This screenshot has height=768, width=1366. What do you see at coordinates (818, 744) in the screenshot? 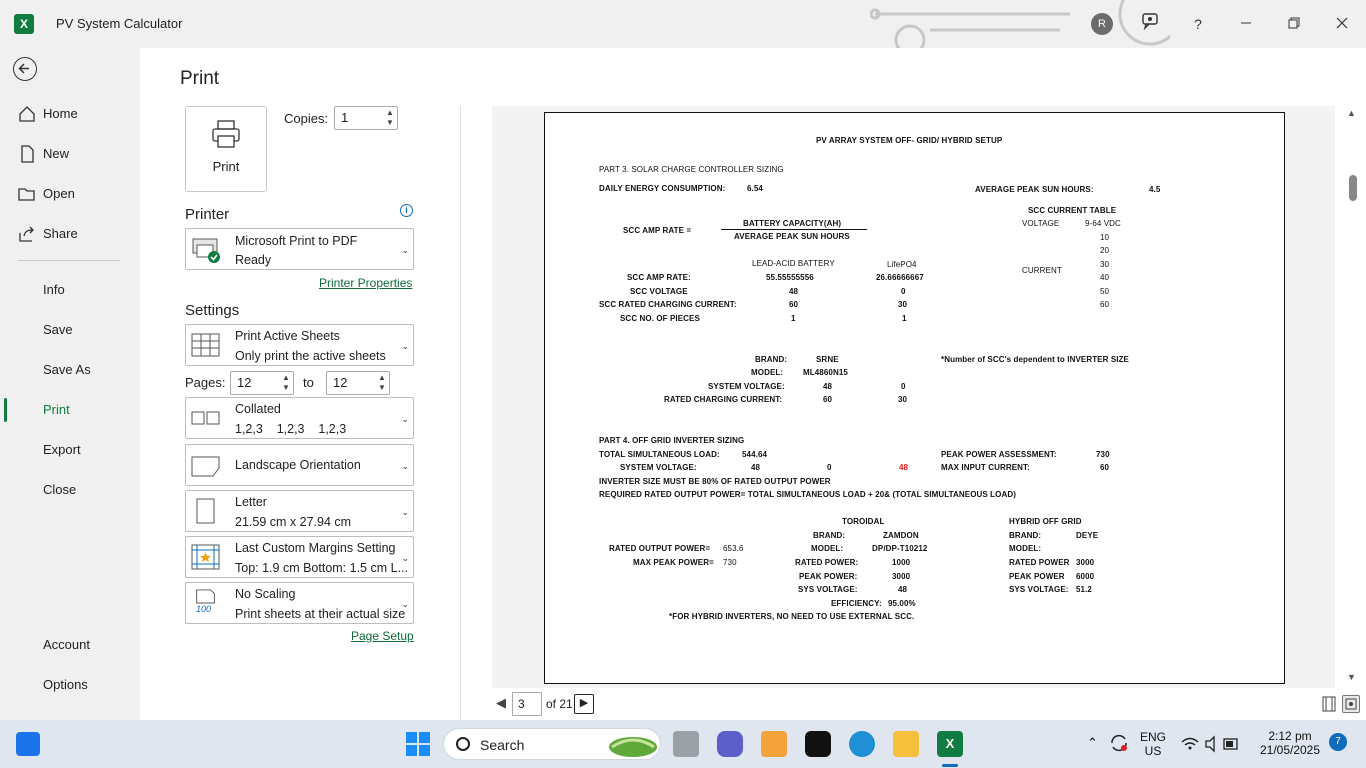
I see `tiktok-icon` at bounding box center [818, 744].